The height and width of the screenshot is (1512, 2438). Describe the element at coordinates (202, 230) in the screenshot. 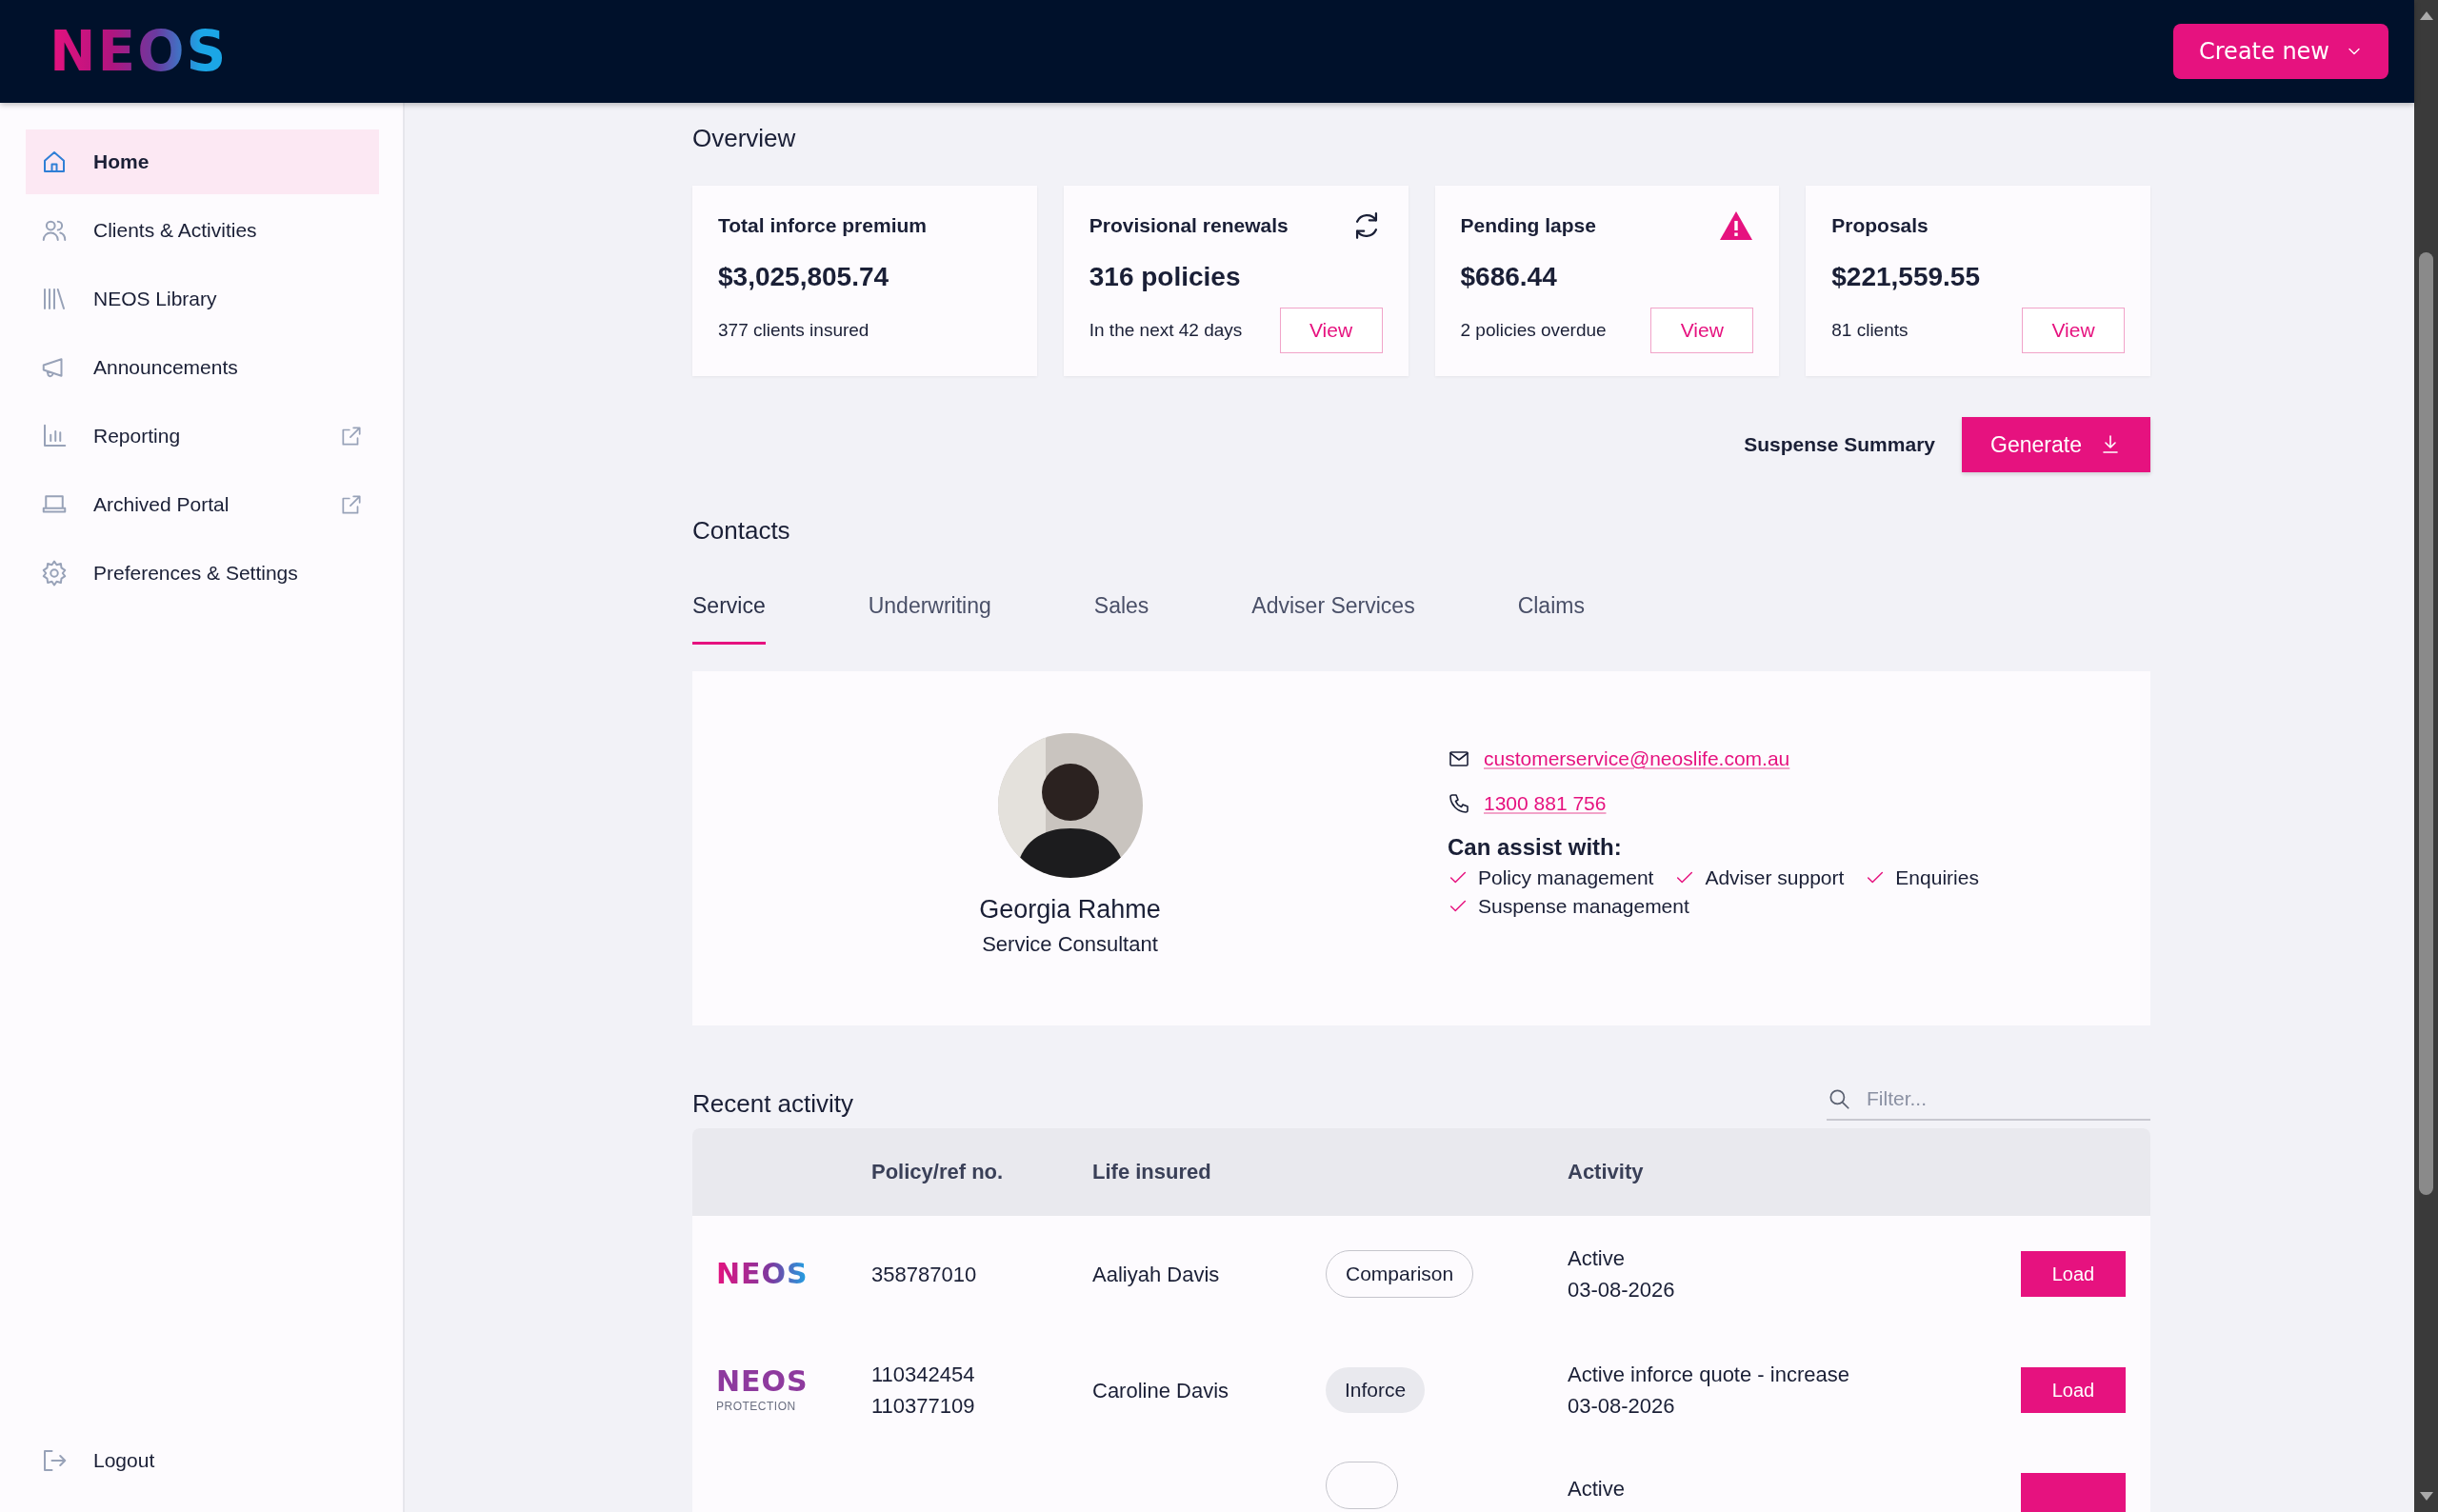

I see `sidebar-item: Clients & Activities` at that location.